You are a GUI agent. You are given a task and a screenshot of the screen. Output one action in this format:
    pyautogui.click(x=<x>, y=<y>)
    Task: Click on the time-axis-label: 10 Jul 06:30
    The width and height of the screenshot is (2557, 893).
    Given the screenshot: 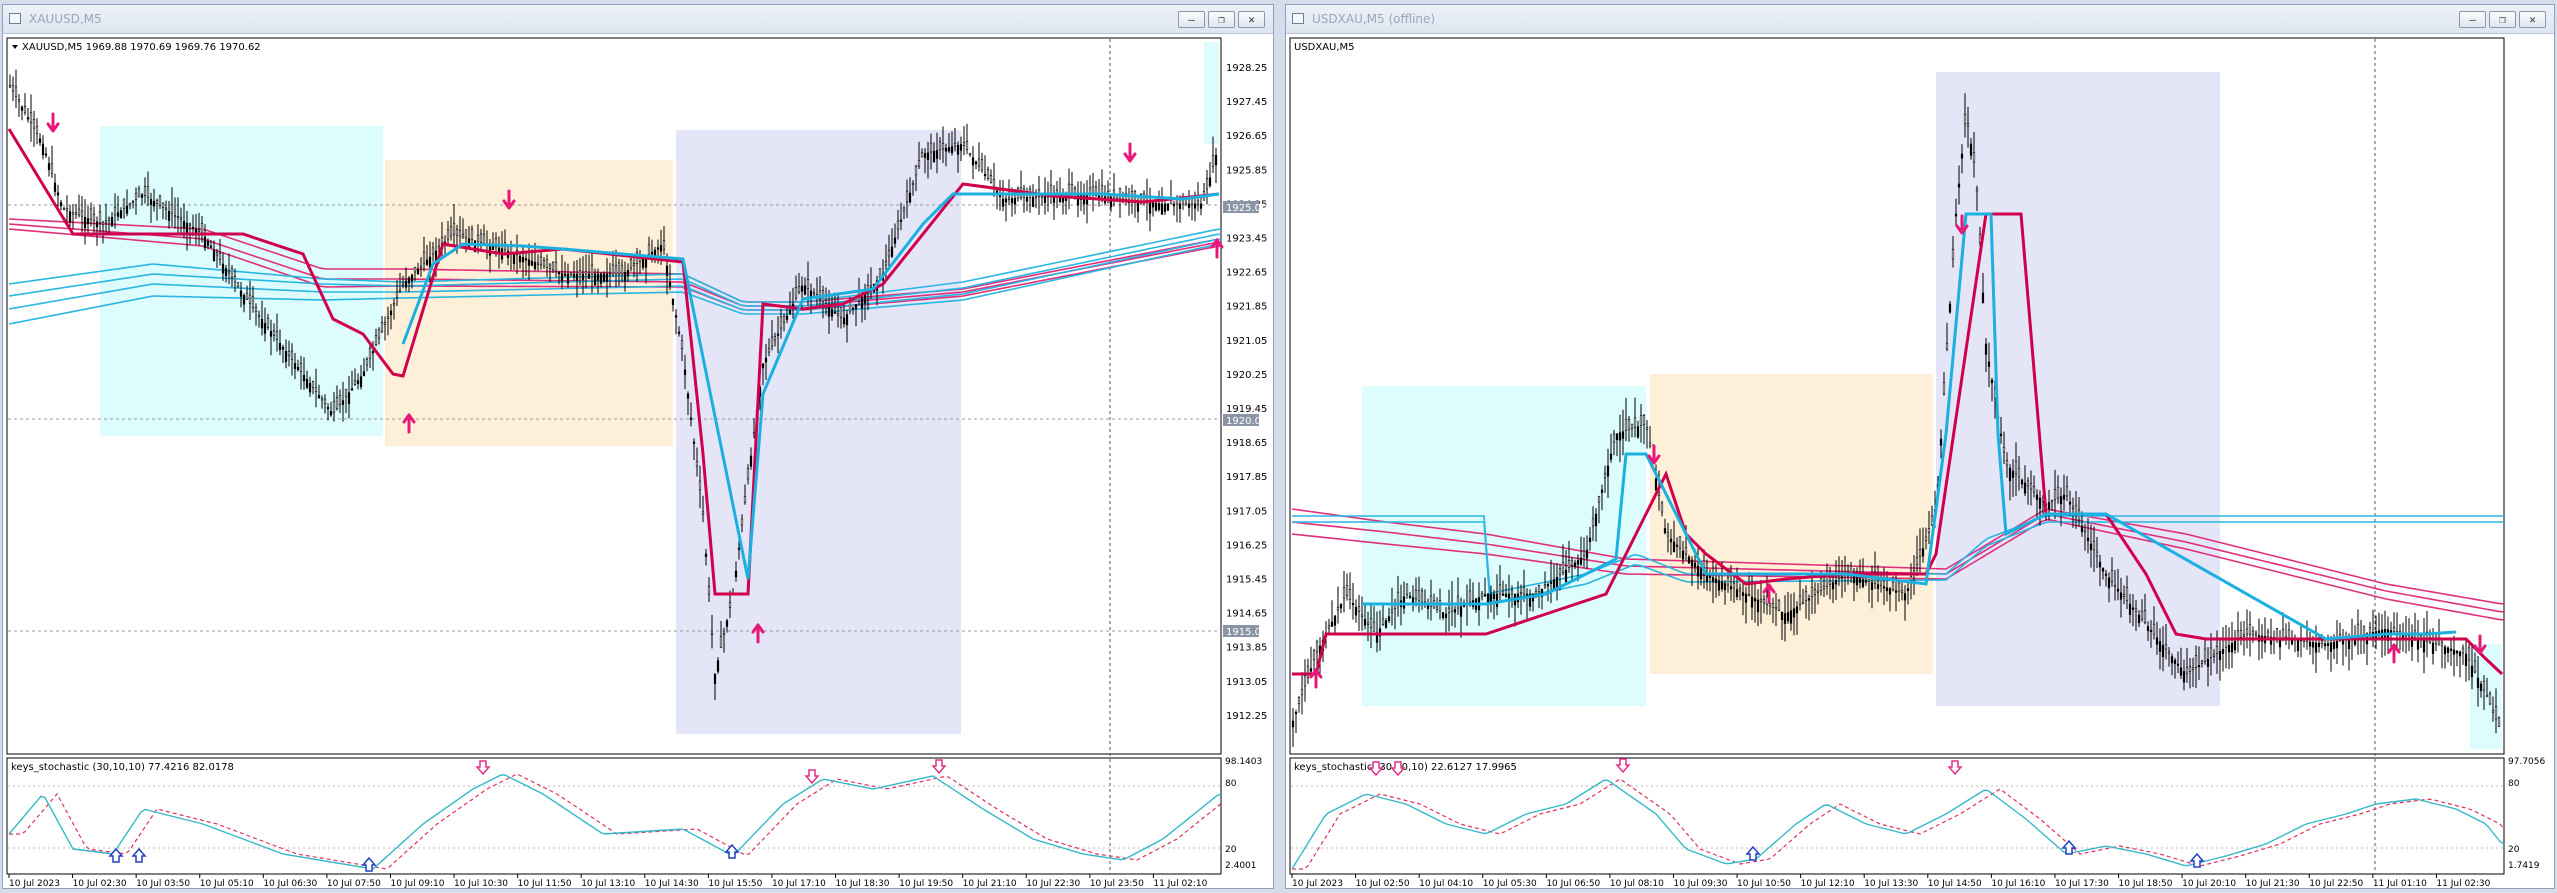 What is the action you would take?
    pyautogui.click(x=290, y=883)
    